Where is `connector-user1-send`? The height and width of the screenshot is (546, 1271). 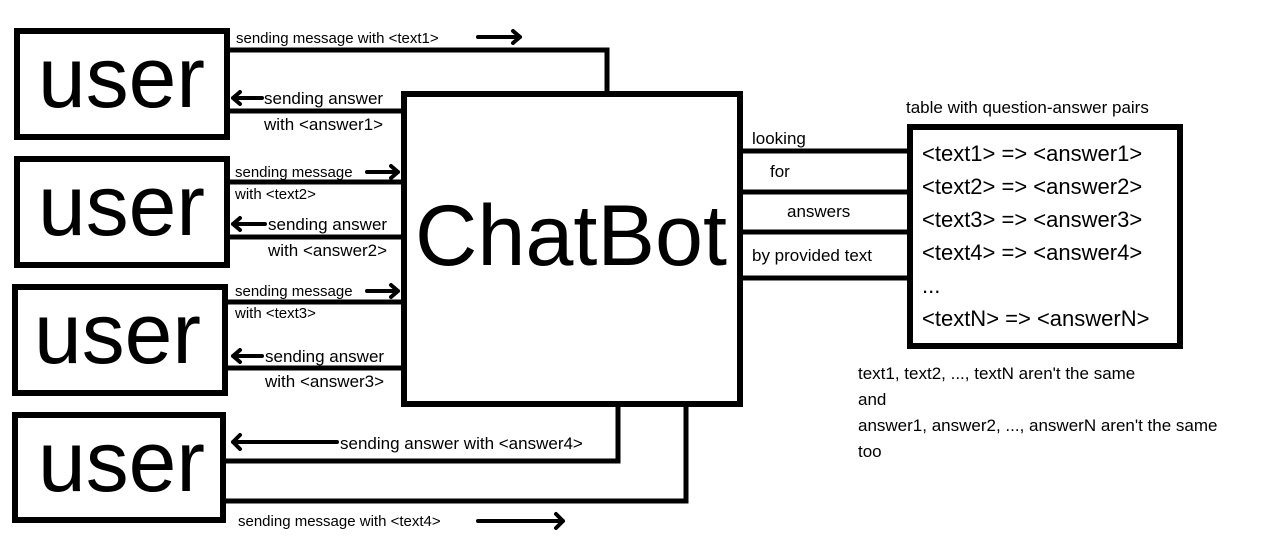 connector-user1-send is located at coordinates (419, 69).